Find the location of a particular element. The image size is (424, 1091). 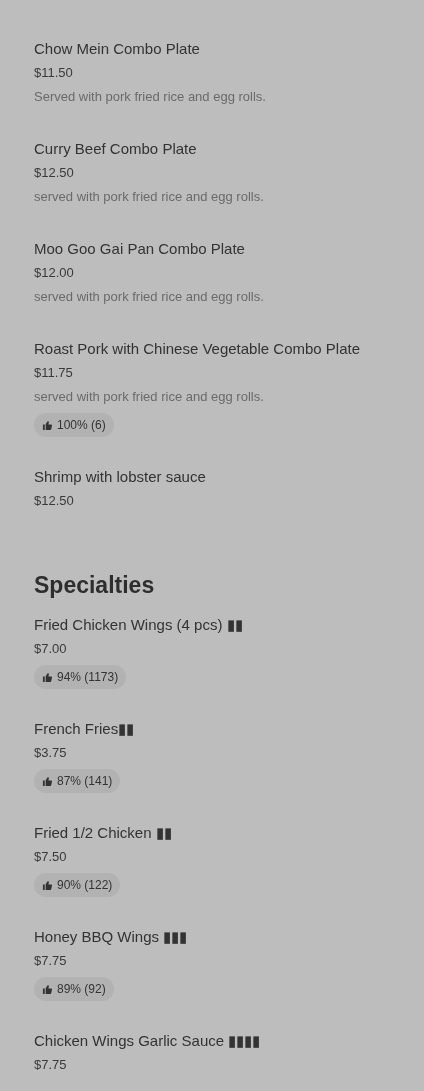

item-price: $7.00 is located at coordinates (51, 649).